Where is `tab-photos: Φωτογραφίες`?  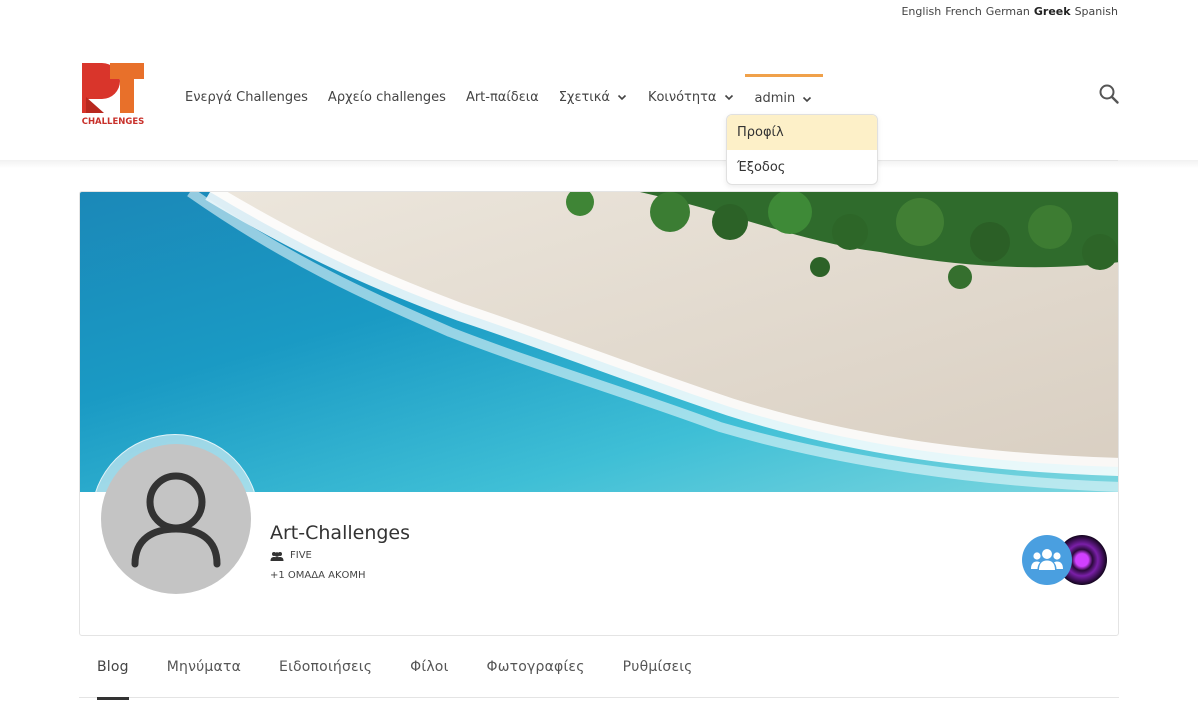
tab-photos: Φωτογραφίες is located at coordinates (536, 667).